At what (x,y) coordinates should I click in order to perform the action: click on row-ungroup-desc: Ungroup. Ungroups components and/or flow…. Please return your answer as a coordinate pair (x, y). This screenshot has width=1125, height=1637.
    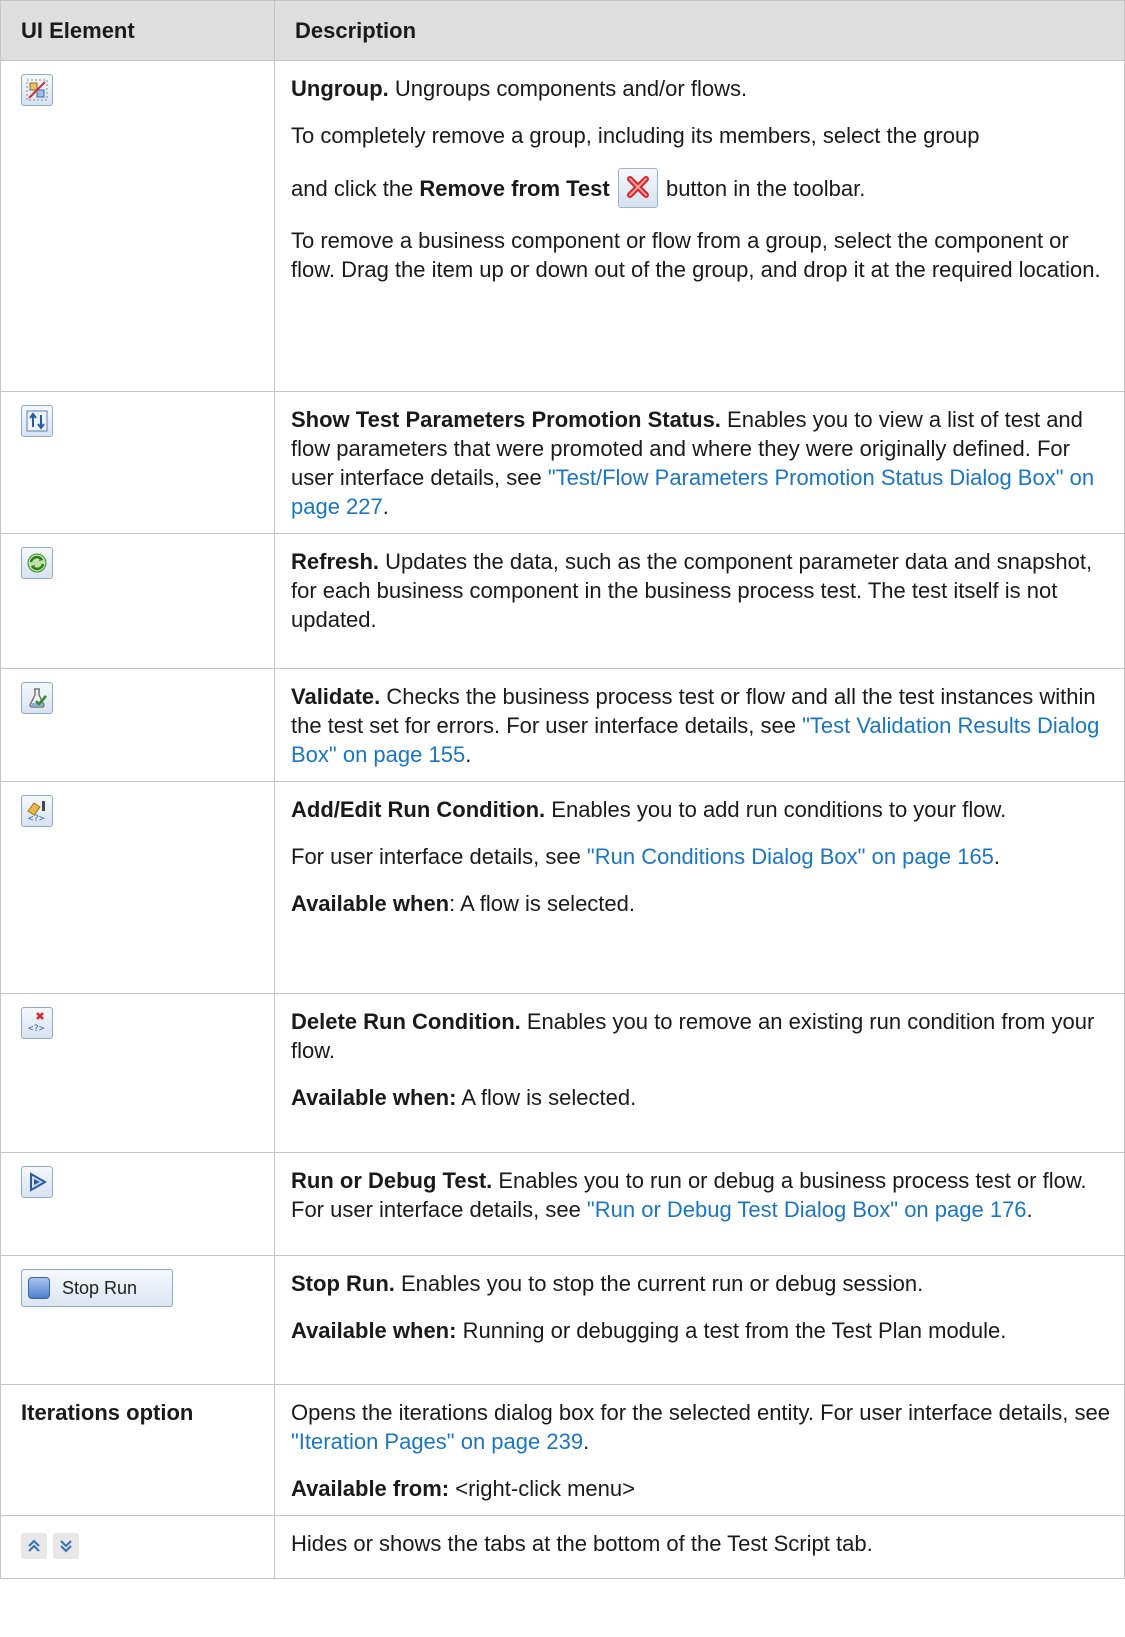
    Looking at the image, I should click on (519, 88).